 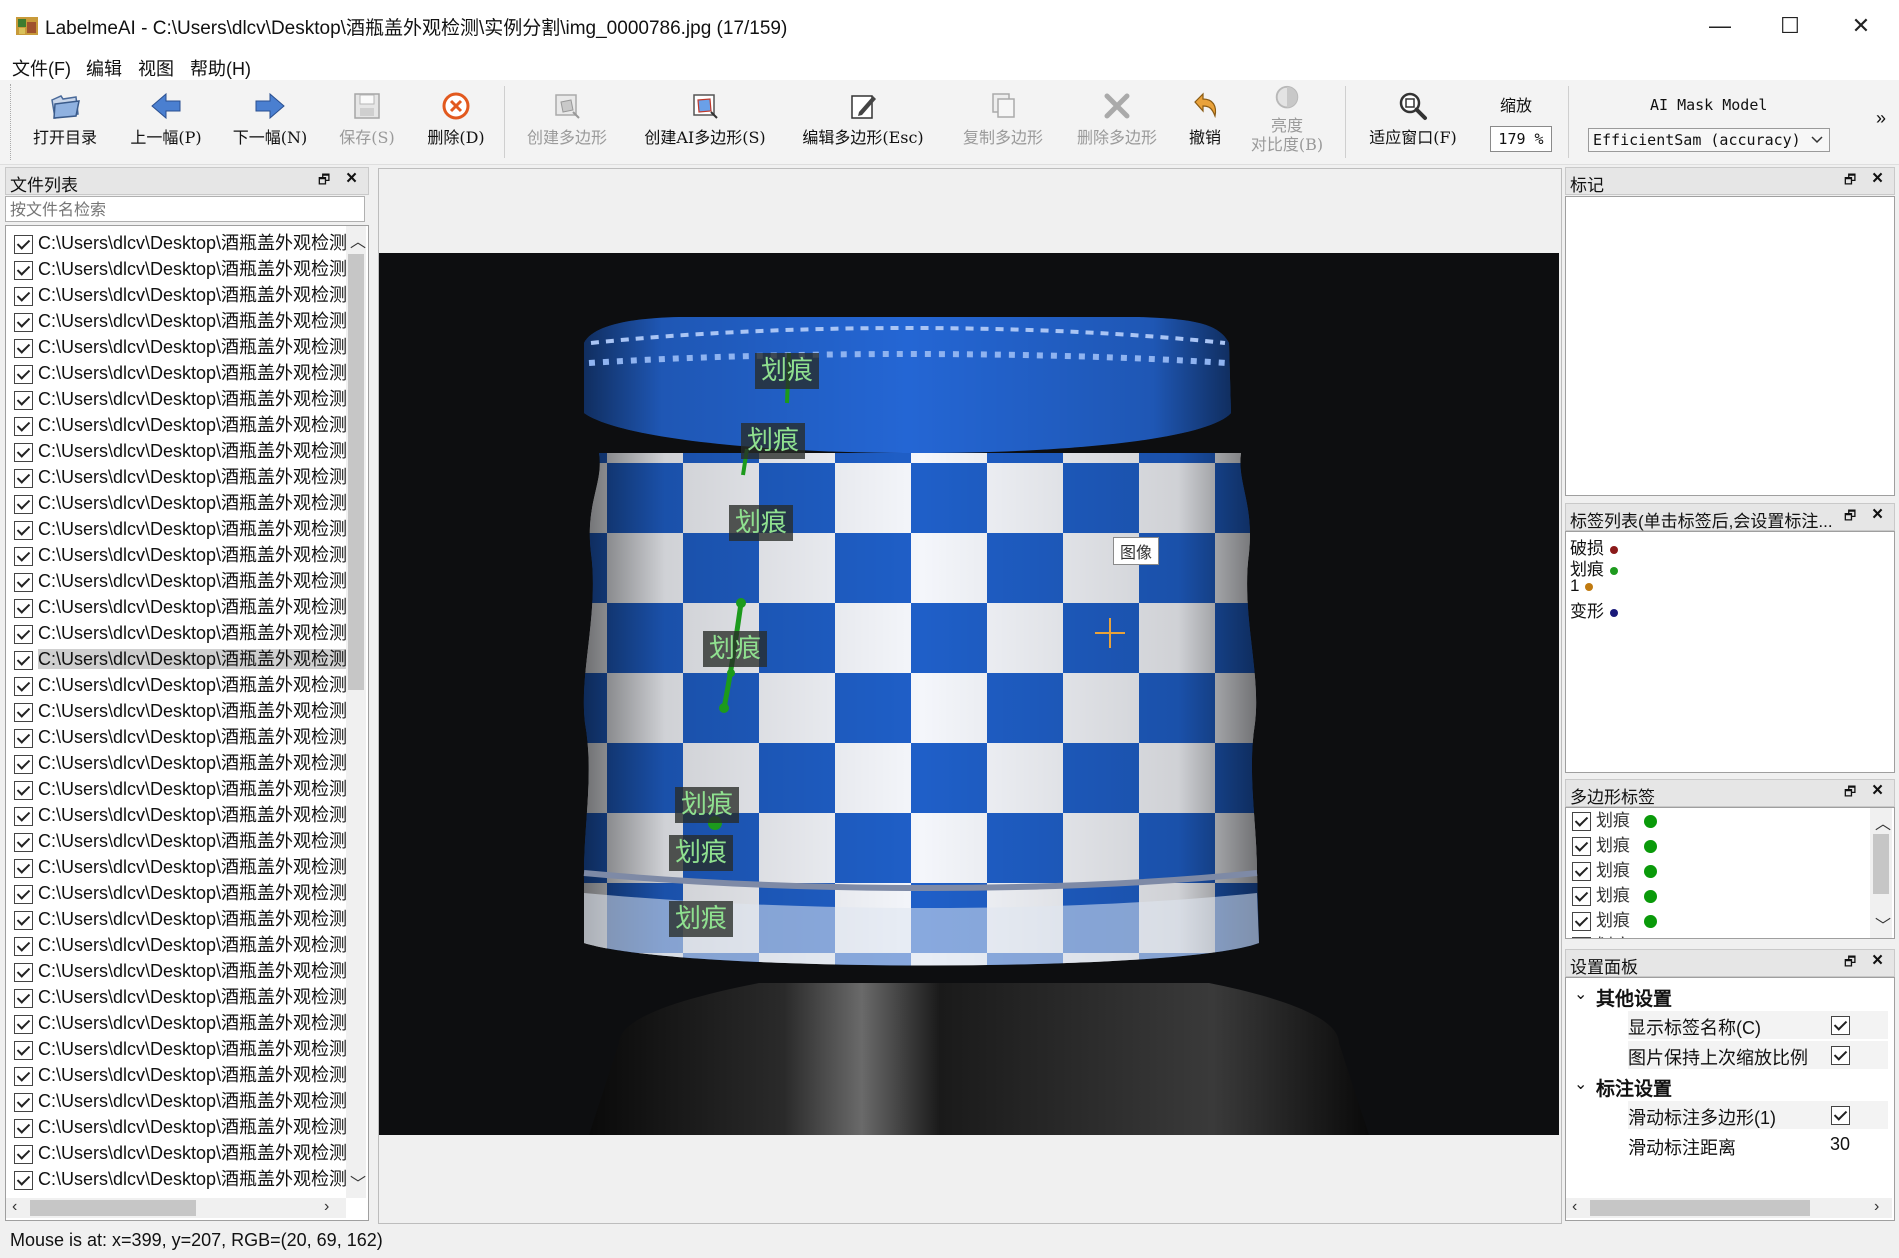 I want to click on minimize-button: —, so click(x=1720, y=26).